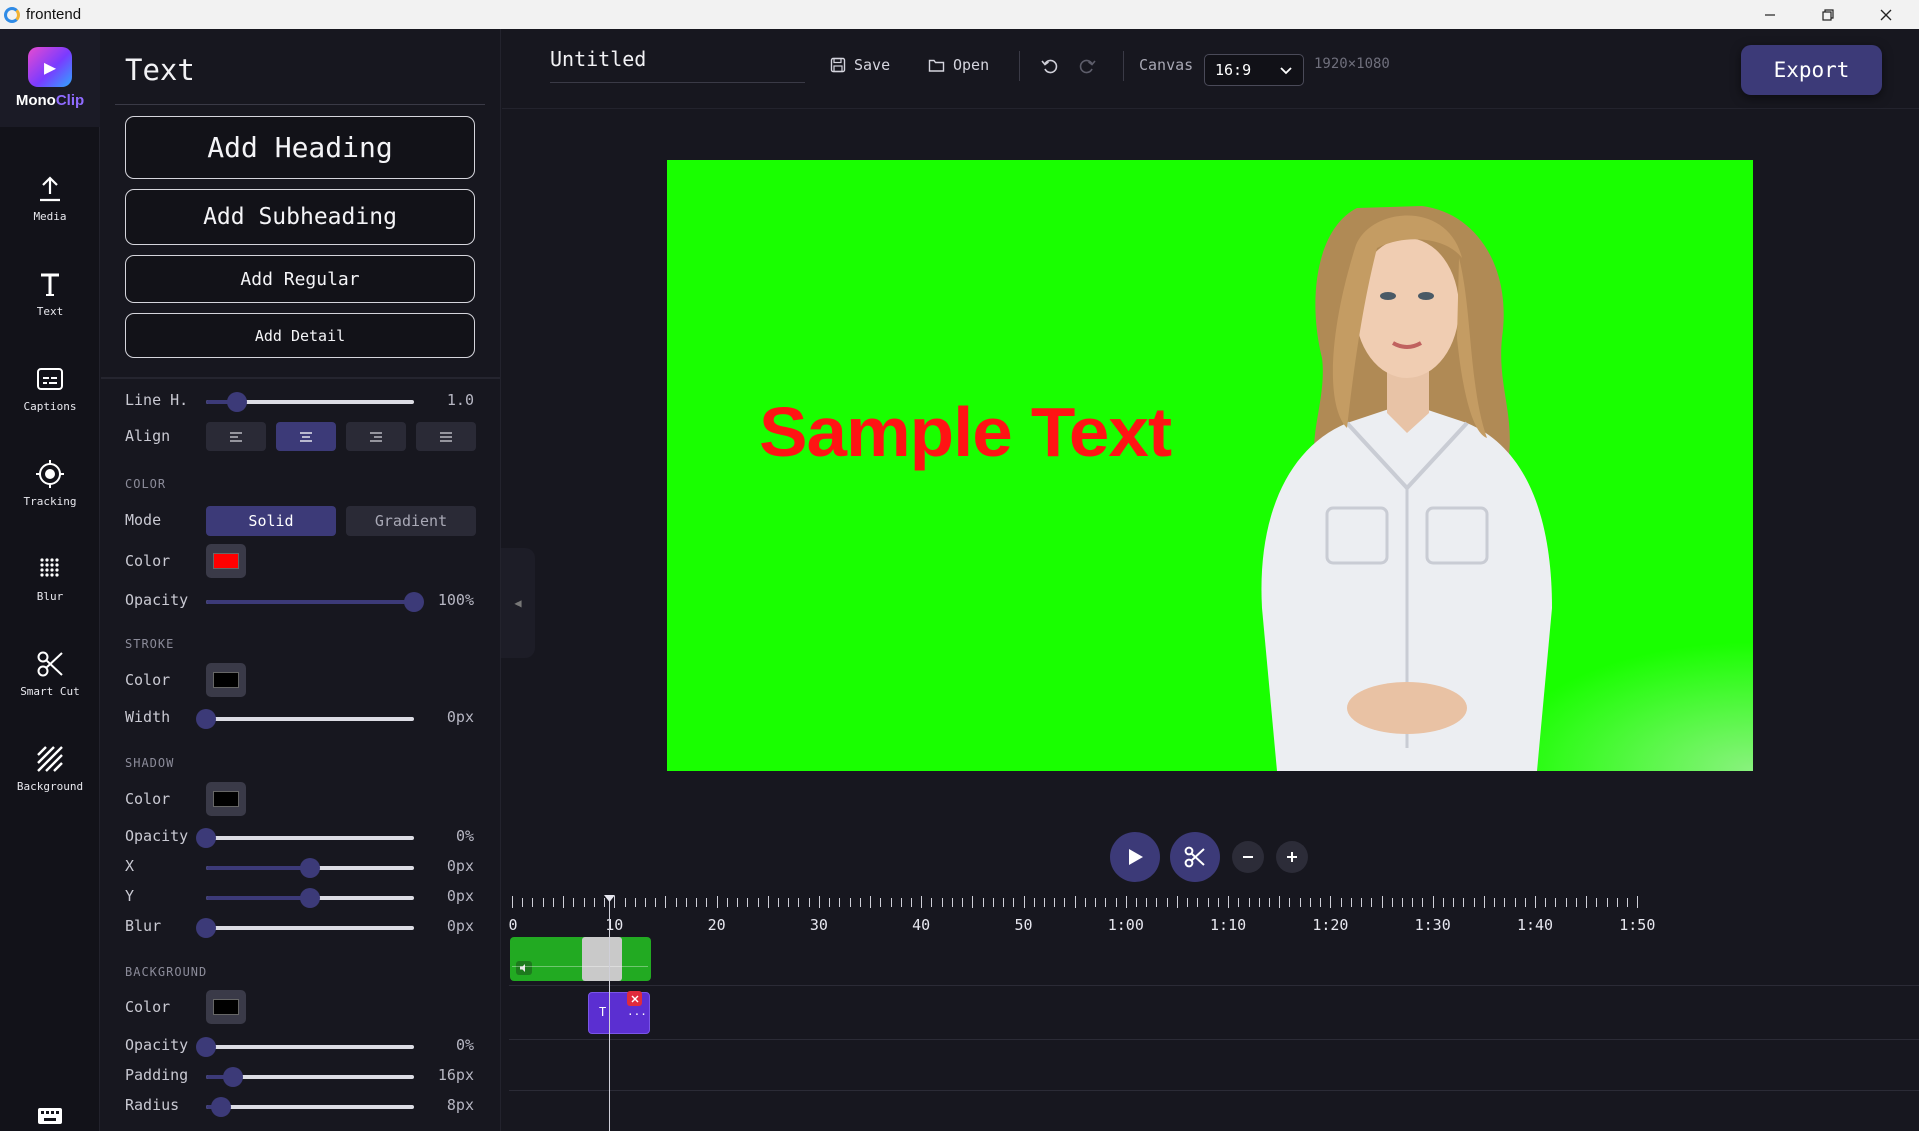 This screenshot has height=1131, width=1919. I want to click on align-center-button, so click(306, 436).